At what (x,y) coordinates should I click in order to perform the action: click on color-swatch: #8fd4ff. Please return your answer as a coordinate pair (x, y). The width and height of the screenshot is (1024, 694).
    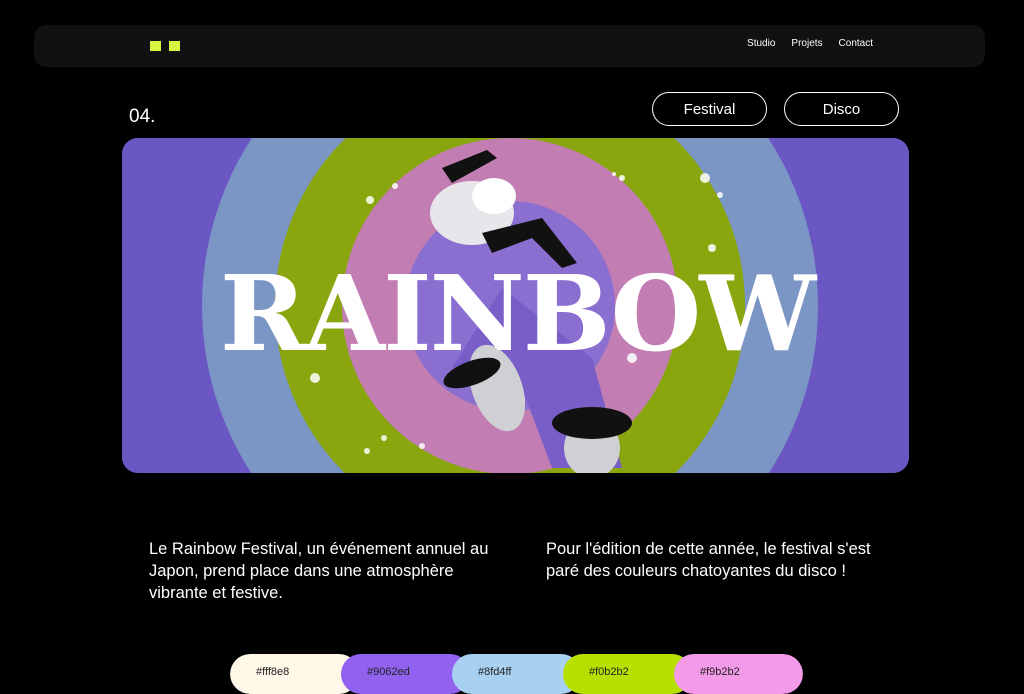
    Looking at the image, I should click on (516, 674).